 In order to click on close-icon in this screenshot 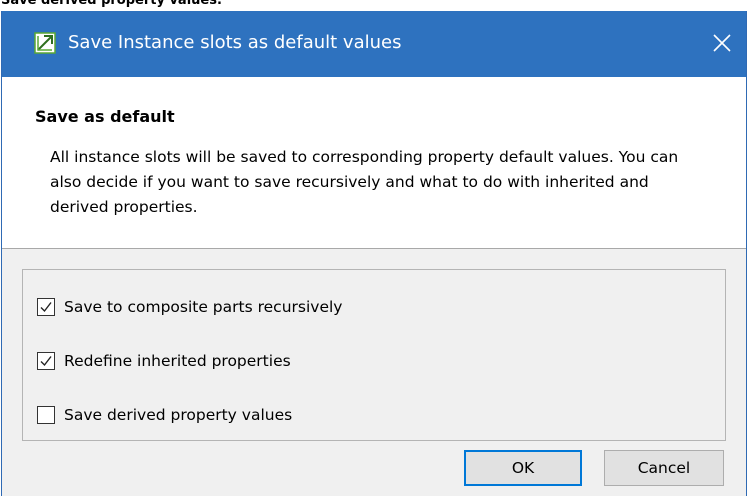, I will do `click(722, 43)`.